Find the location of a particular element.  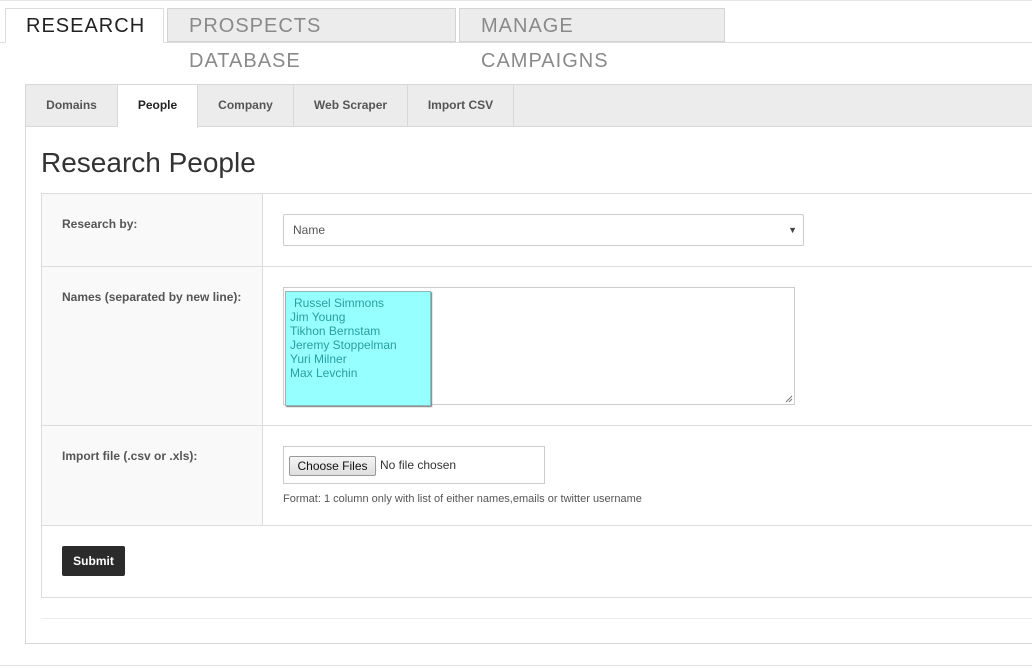

page-divider is located at coordinates (516, 665).